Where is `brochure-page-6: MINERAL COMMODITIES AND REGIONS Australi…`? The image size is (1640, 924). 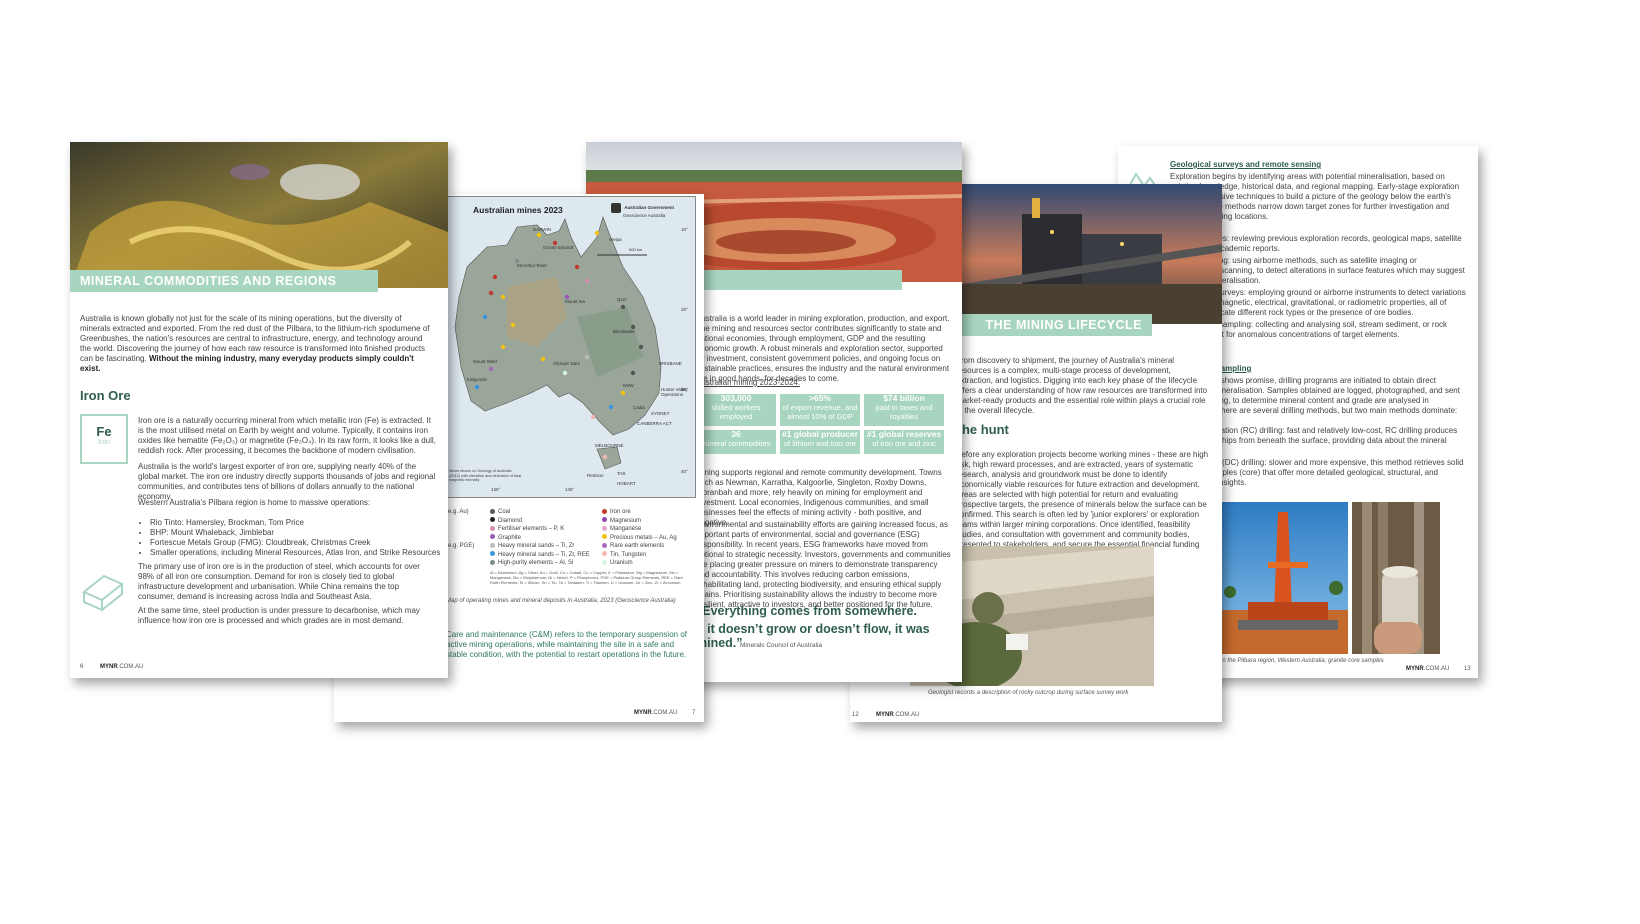 brochure-page-6: MINERAL COMMODITIES AND REGIONS Australi… is located at coordinates (259, 410).